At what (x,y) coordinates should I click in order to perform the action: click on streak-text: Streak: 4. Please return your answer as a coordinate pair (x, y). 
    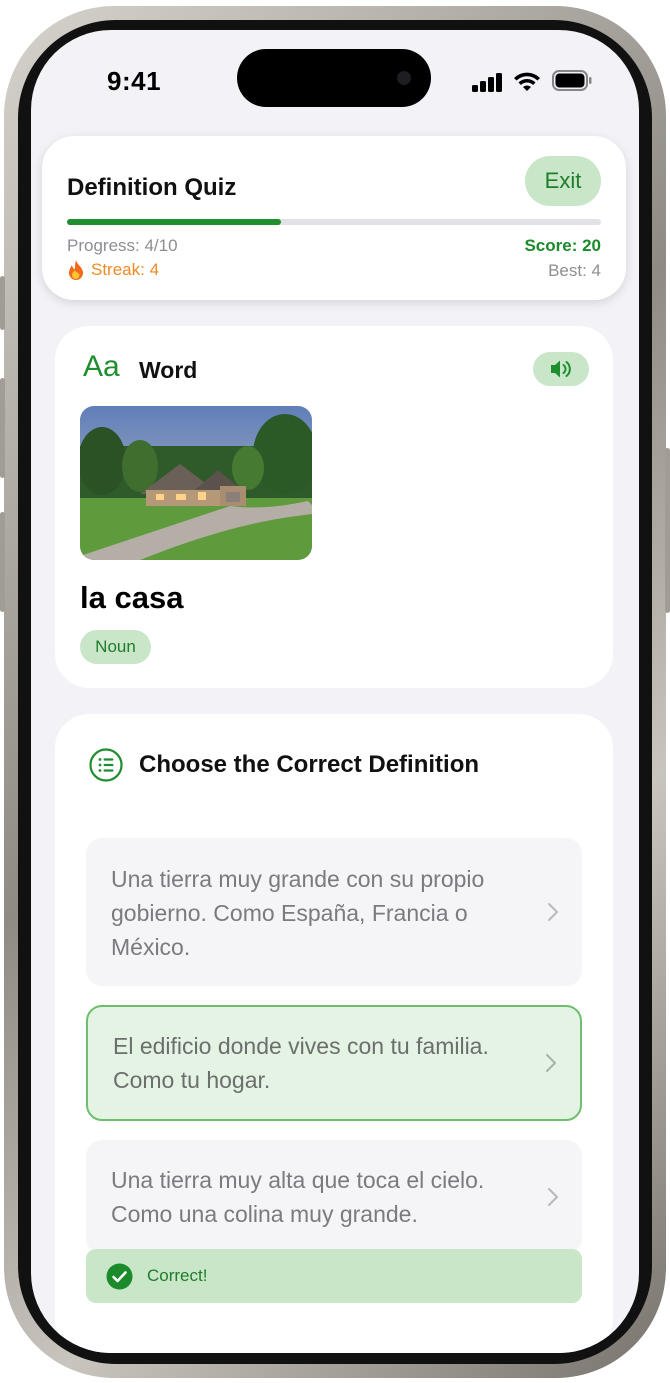
    Looking at the image, I should click on (125, 269).